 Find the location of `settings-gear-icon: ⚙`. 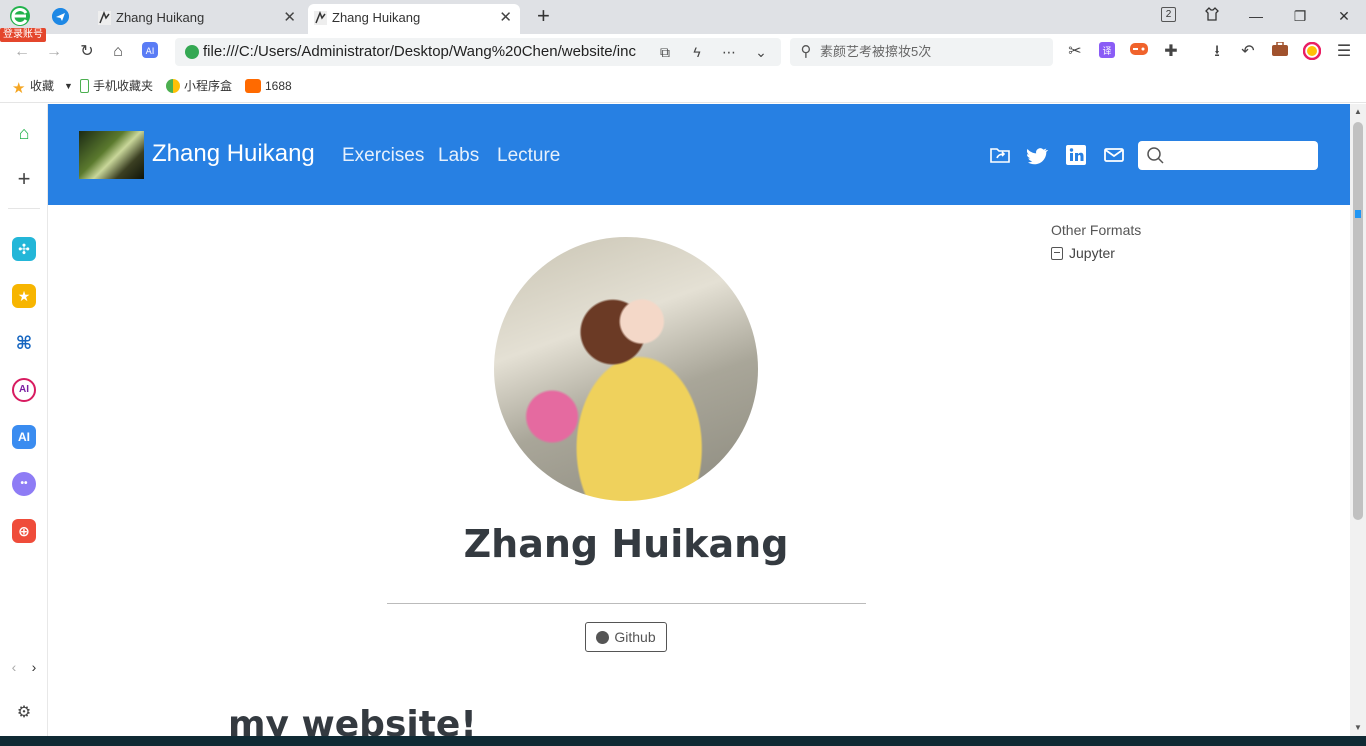

settings-gear-icon: ⚙ is located at coordinates (24, 713).